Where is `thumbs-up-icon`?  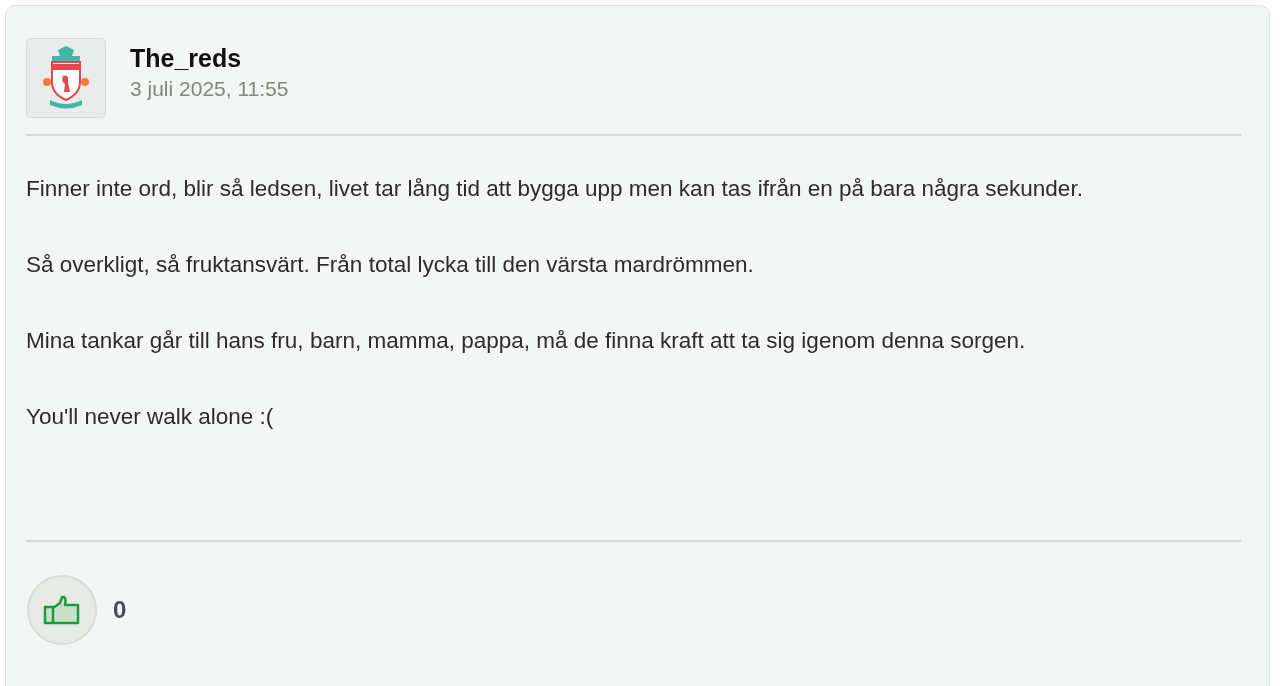 thumbs-up-icon is located at coordinates (62, 610).